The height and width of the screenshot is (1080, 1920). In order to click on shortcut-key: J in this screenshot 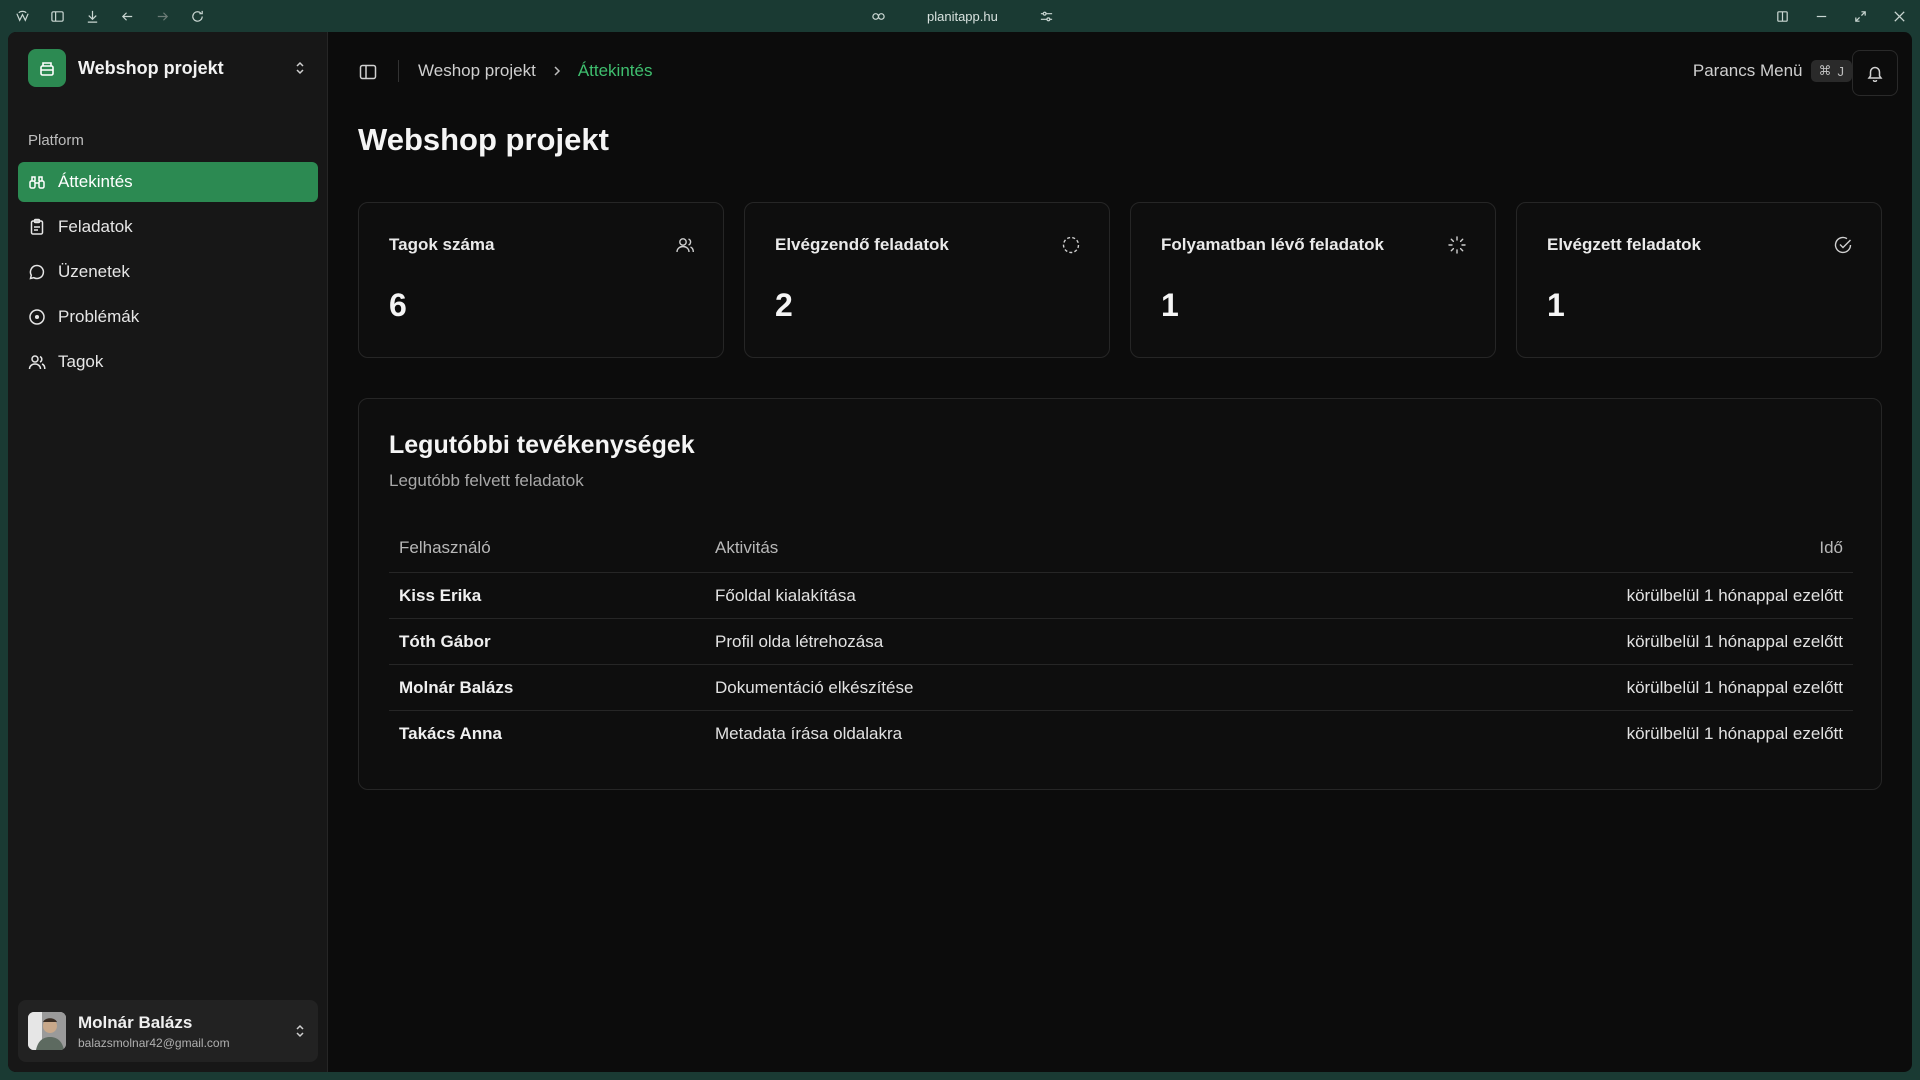, I will do `click(1841, 71)`.